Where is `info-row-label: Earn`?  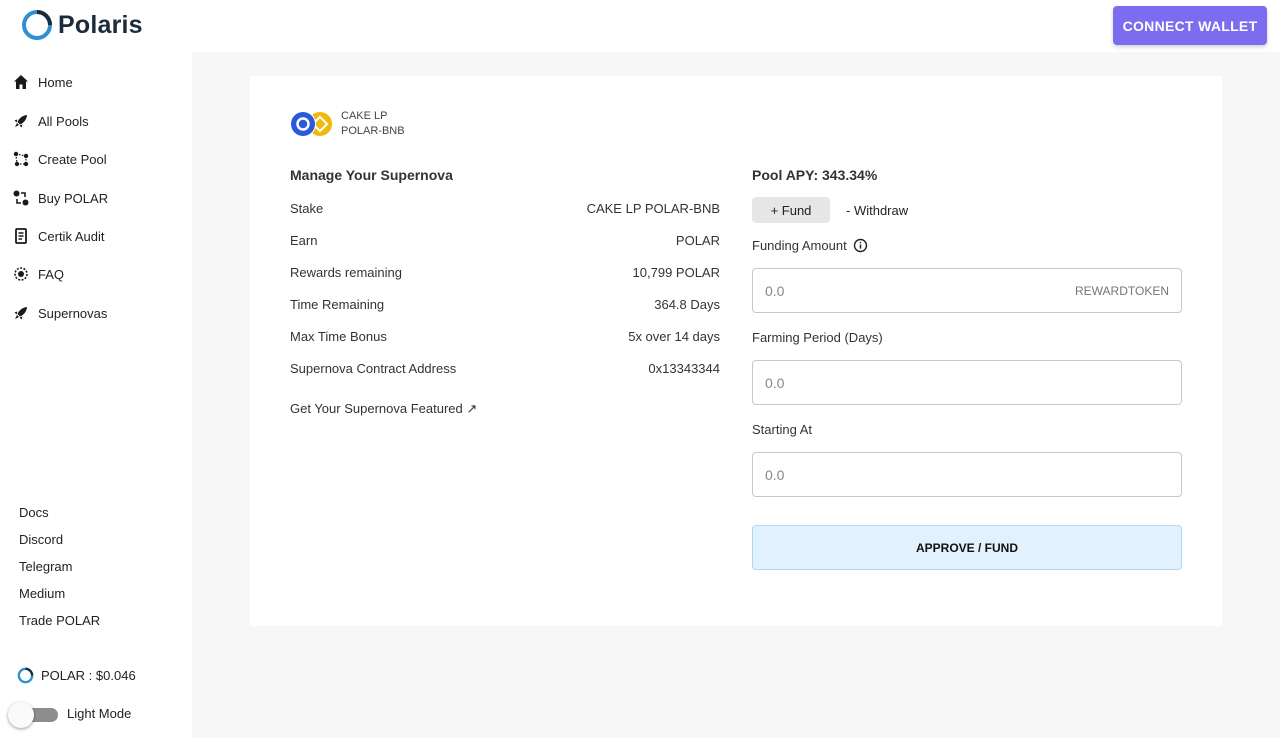
info-row-label: Earn is located at coordinates (304, 240).